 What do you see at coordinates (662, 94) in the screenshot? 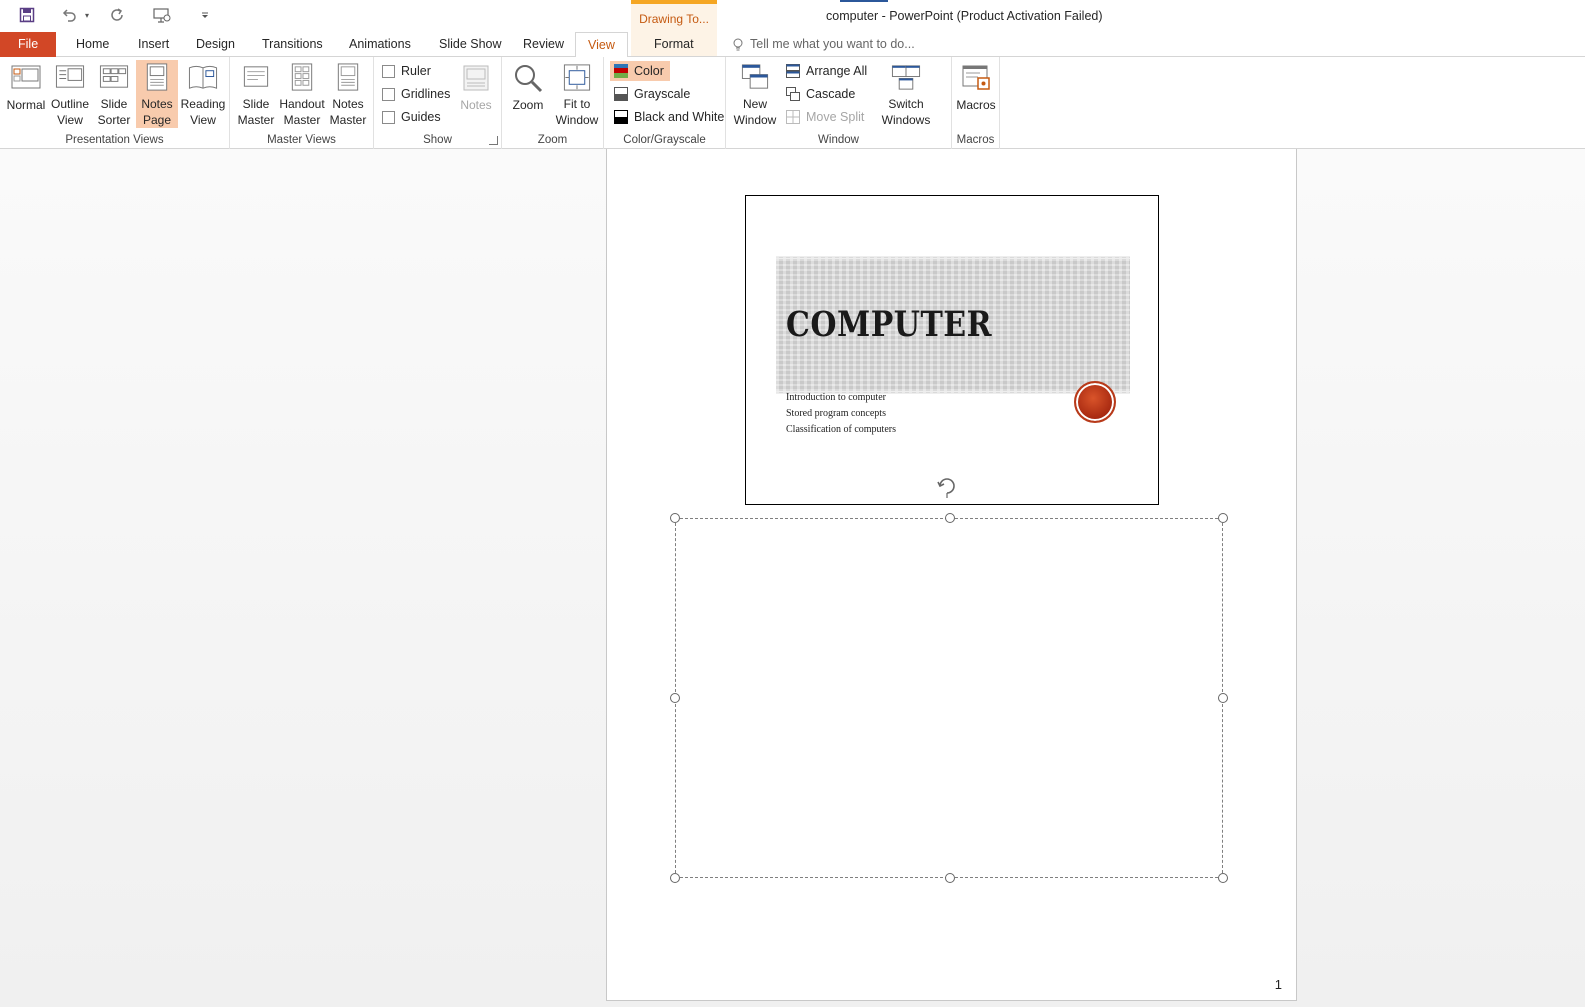
I see `grayscale-label: Grayscale` at bounding box center [662, 94].